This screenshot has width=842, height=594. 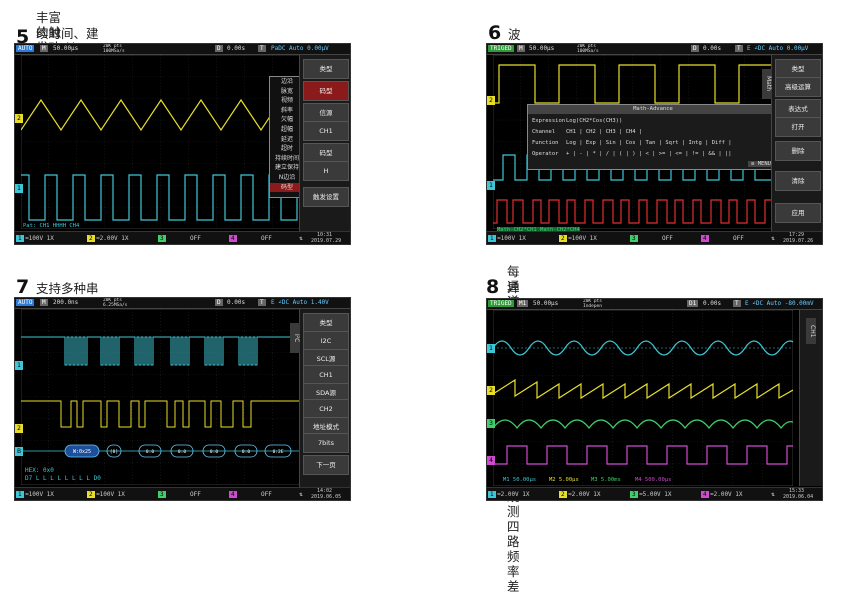 I want to click on panel-6-number: 6, so click(x=495, y=33).